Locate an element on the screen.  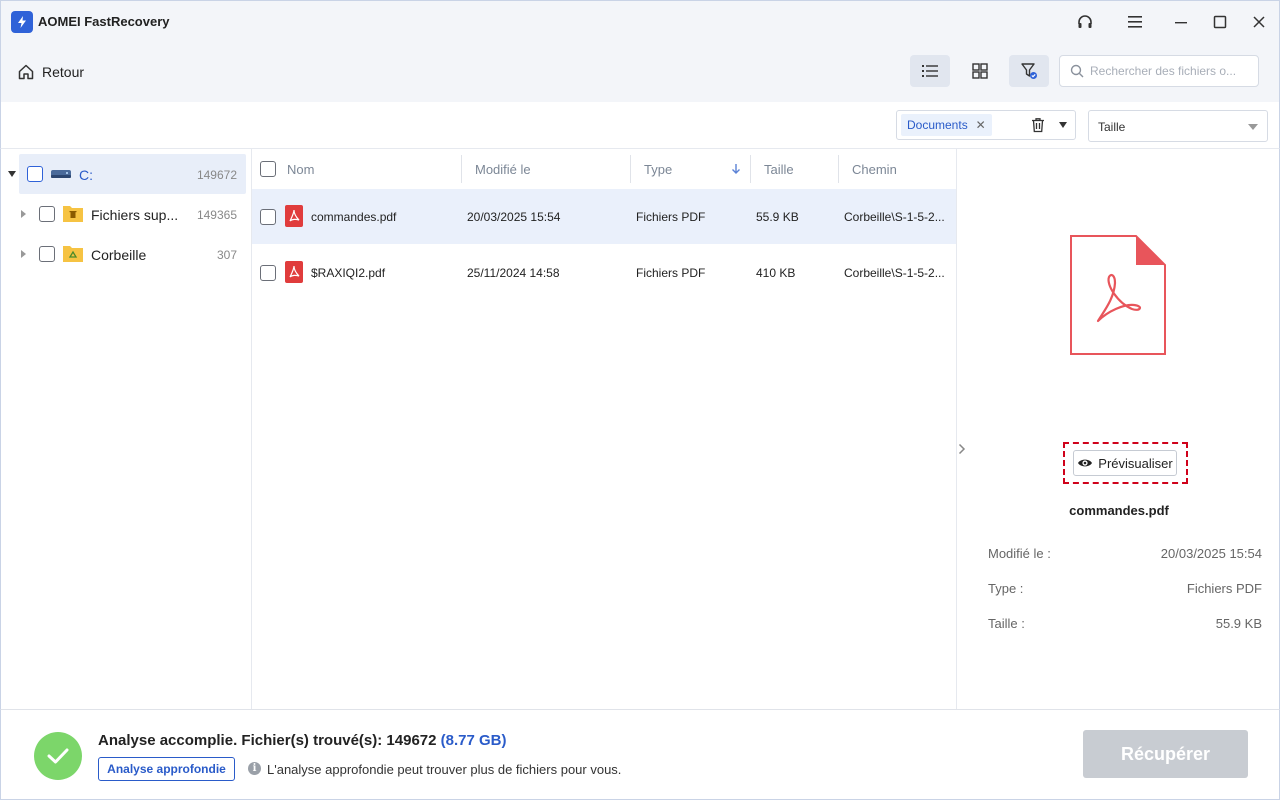
eye-icon is located at coordinates (1085, 463).